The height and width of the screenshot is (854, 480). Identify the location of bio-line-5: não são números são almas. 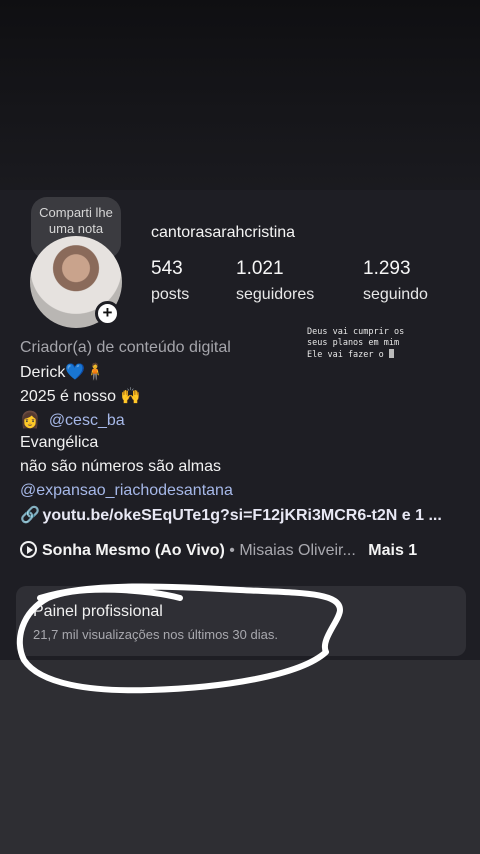
(120, 466).